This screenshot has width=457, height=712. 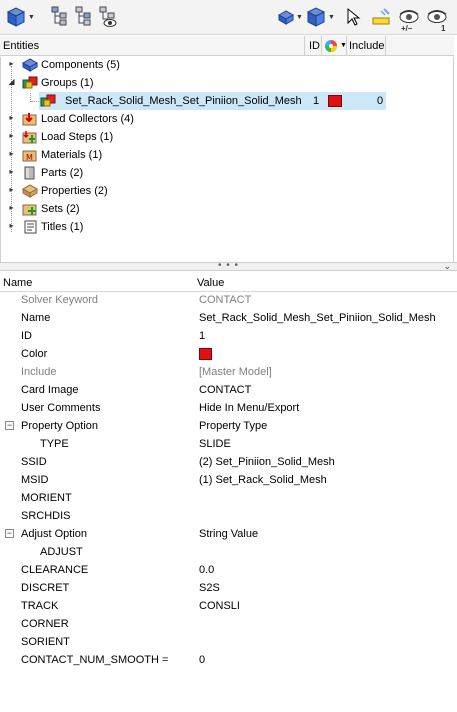 What do you see at coordinates (228, 570) in the screenshot?
I see `prop-row-clearance: CLEARANCE 0.0` at bounding box center [228, 570].